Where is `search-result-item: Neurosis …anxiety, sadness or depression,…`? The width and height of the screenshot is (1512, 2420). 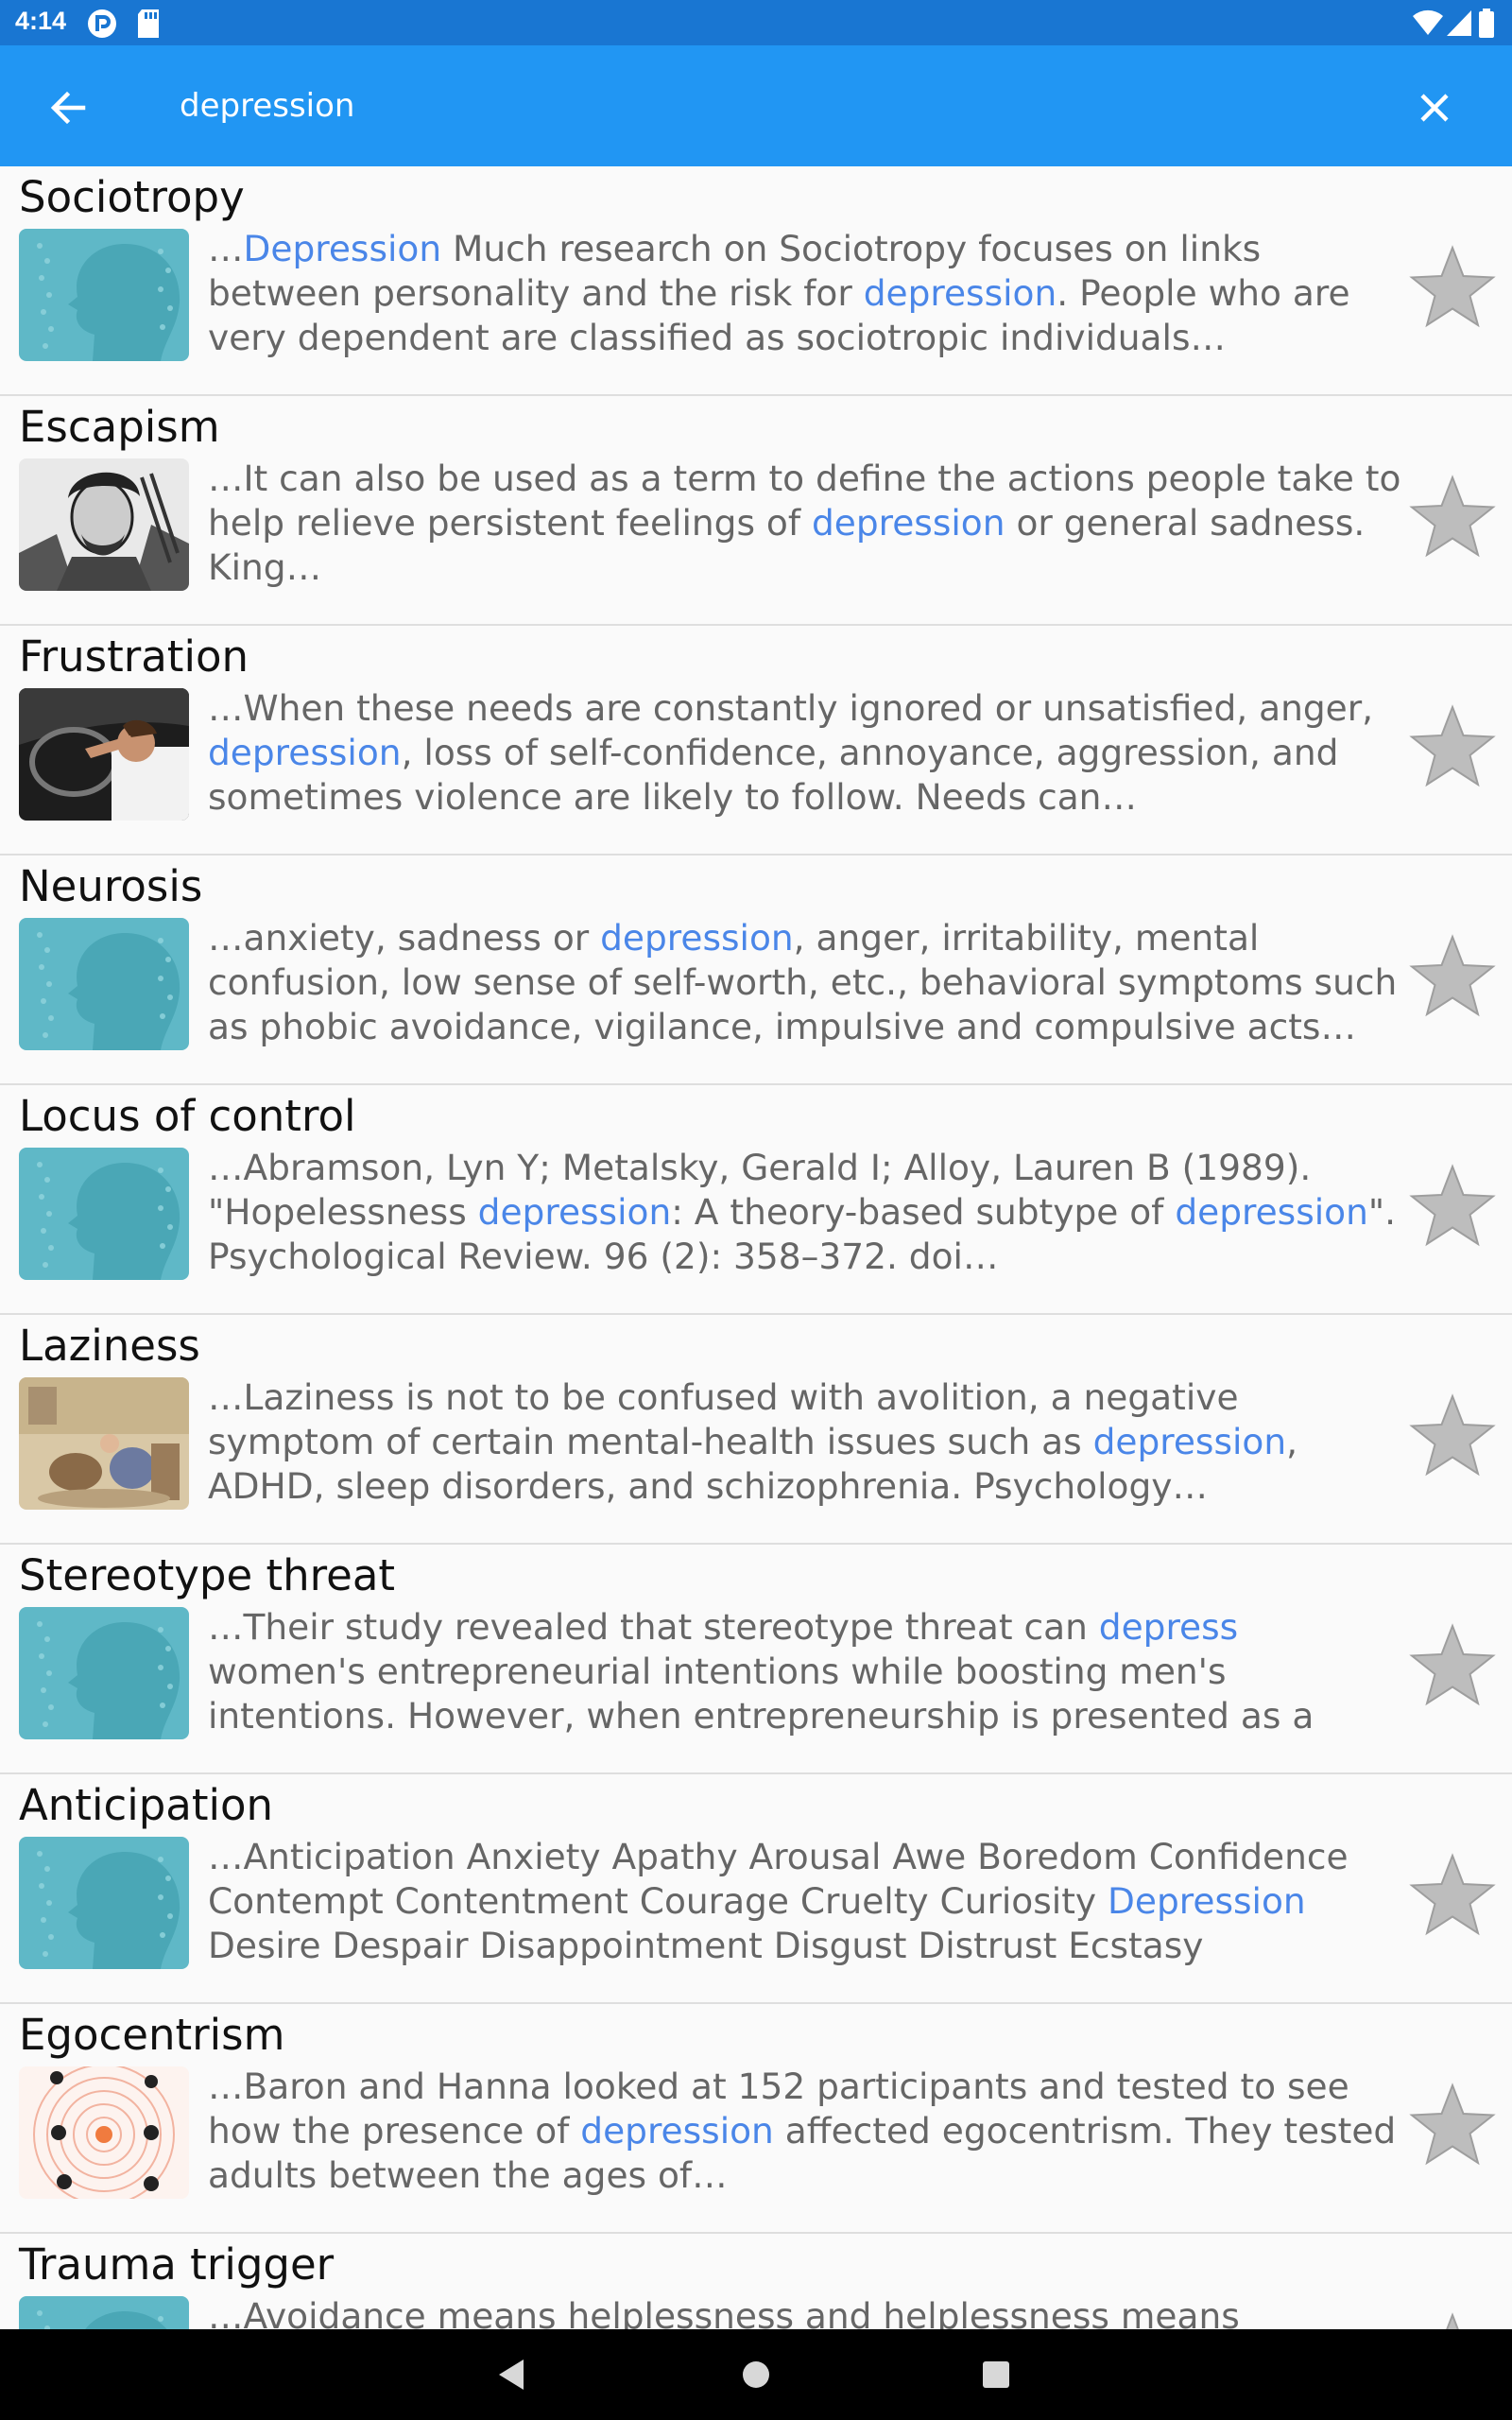 search-result-item: Neurosis …anxiety, sadness or depression,… is located at coordinates (756, 970).